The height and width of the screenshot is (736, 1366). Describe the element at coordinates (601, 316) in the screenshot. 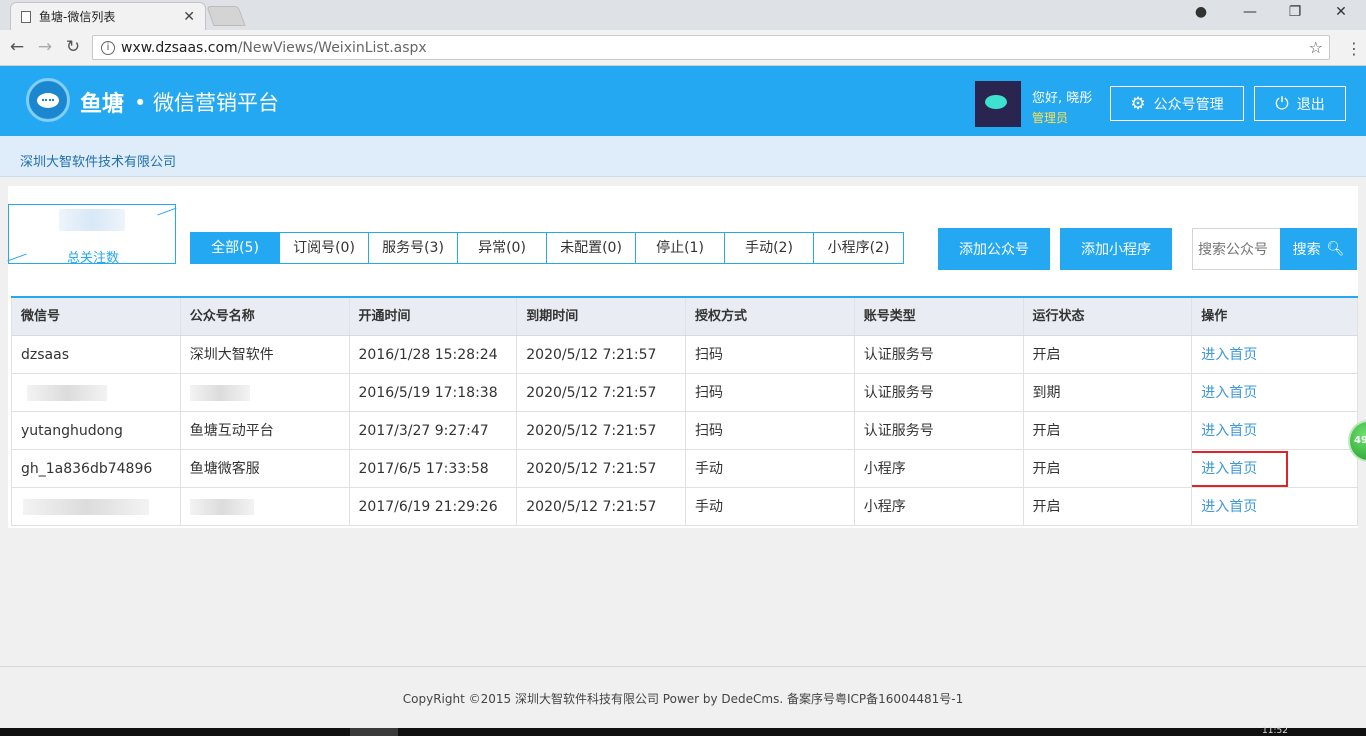

I see `col-header-expire-time: 到期时间` at that location.